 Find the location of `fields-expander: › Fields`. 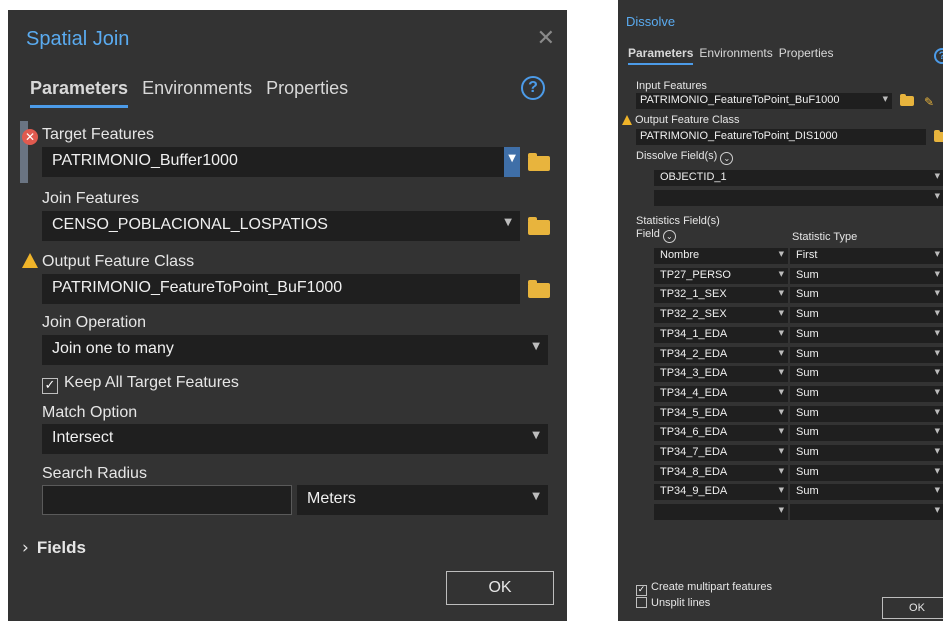

fields-expander: › Fields is located at coordinates (54, 548).